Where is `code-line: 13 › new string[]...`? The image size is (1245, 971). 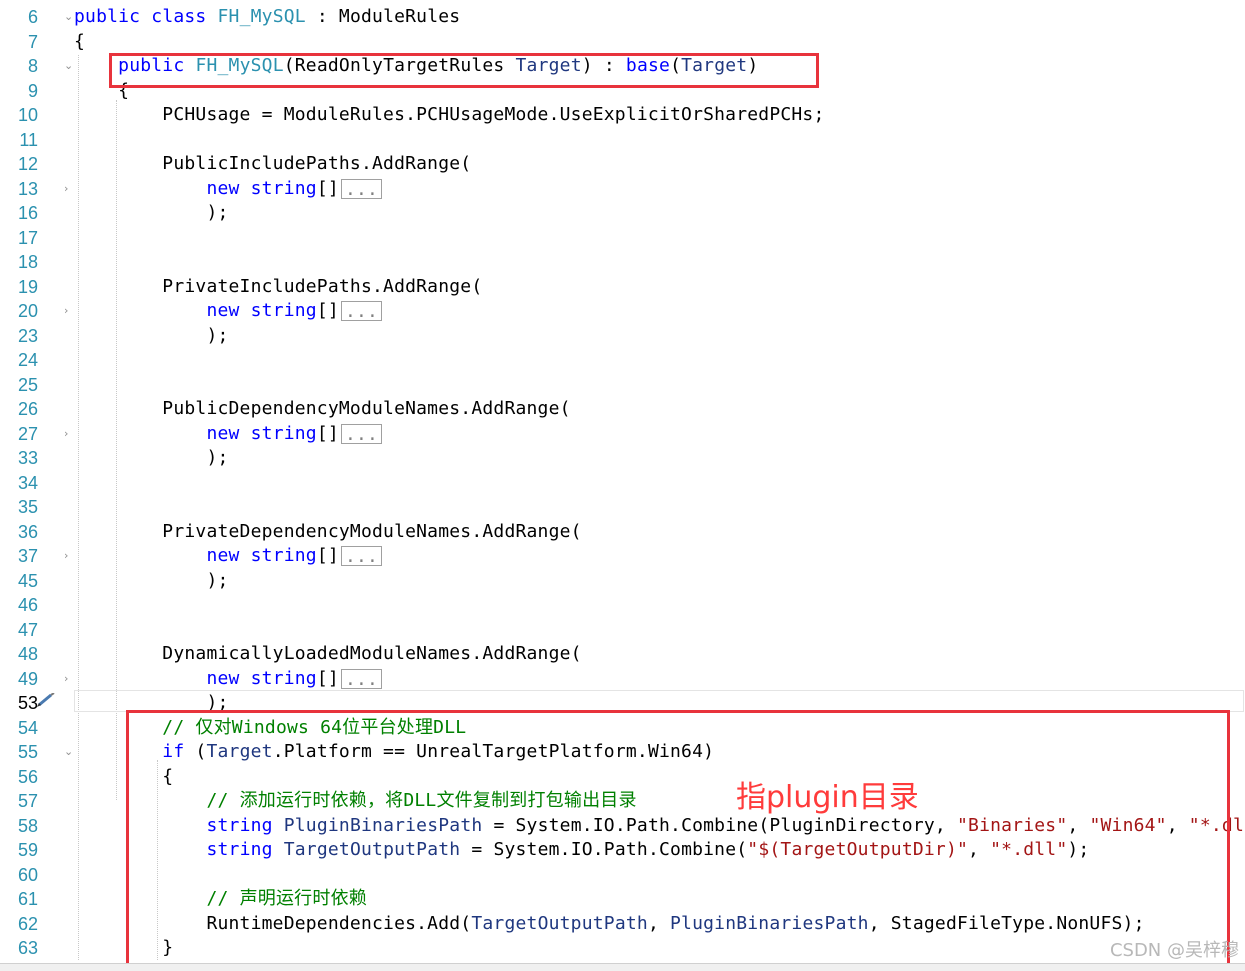 code-line: 13 › new string[]... is located at coordinates (622, 189).